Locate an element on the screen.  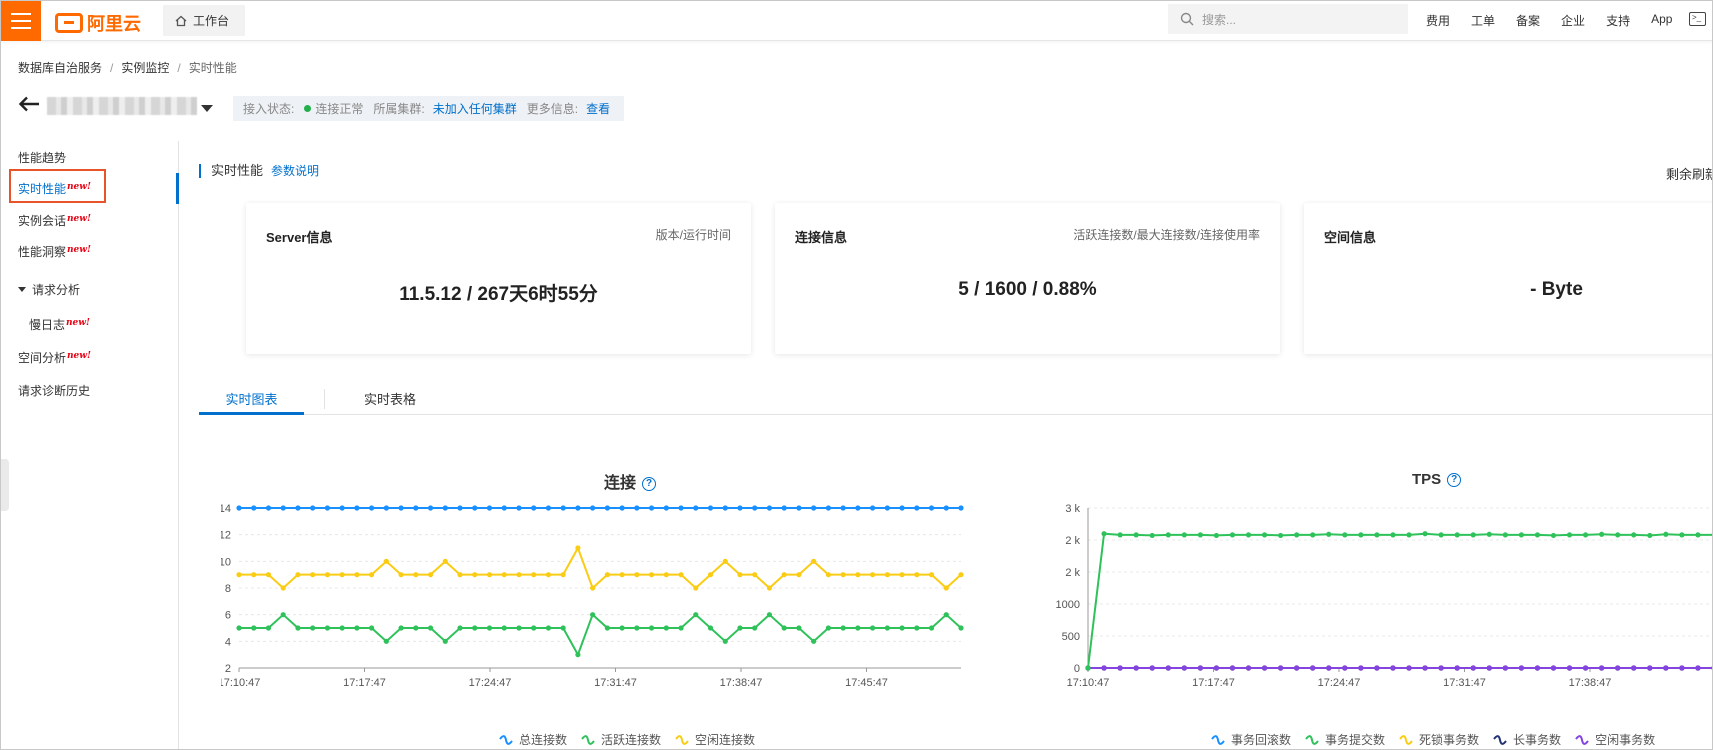
x-tick-label: 17:45:47 is located at coordinates (866, 683).